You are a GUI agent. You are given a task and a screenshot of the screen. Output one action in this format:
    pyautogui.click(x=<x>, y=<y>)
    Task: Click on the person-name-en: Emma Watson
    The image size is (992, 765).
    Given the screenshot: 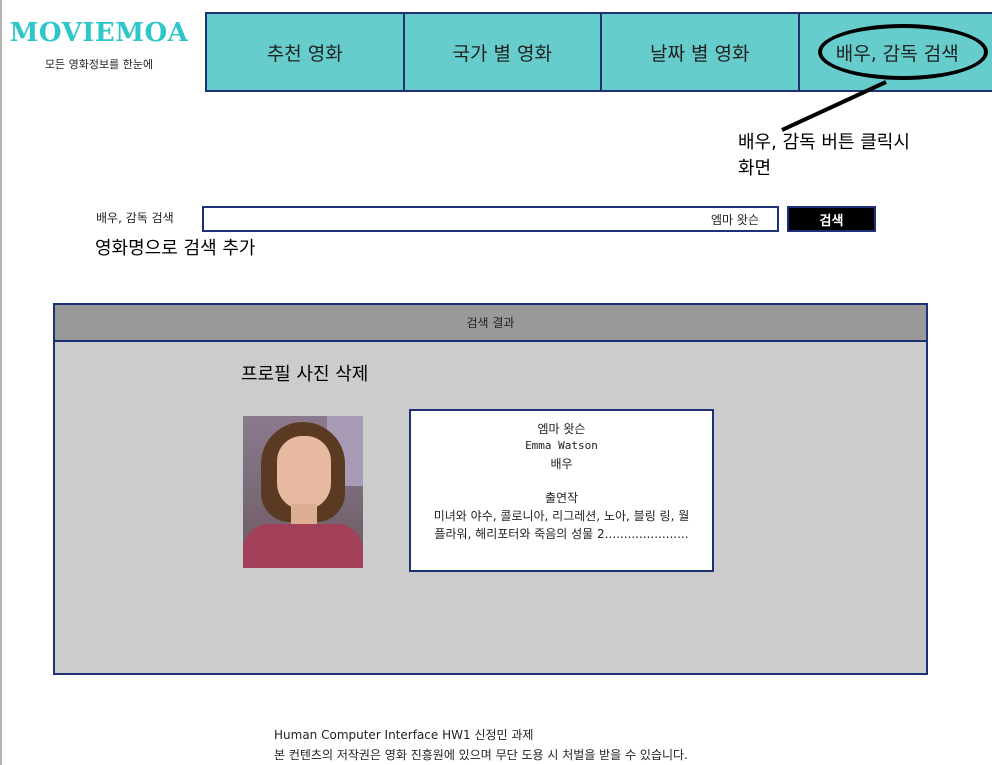 What is the action you would take?
    pyautogui.click(x=561, y=445)
    